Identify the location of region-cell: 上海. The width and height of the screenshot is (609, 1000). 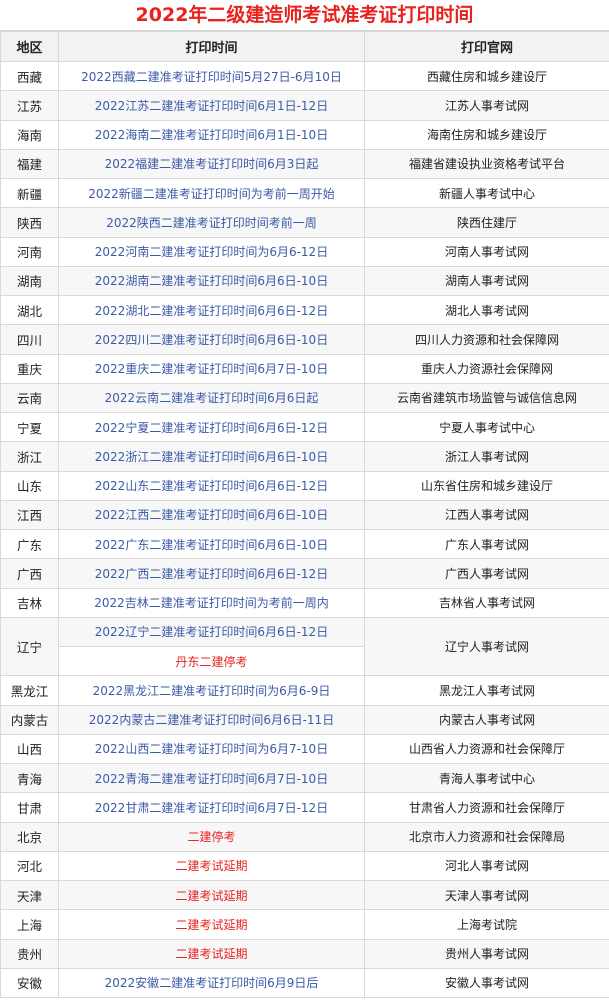
(29, 924).